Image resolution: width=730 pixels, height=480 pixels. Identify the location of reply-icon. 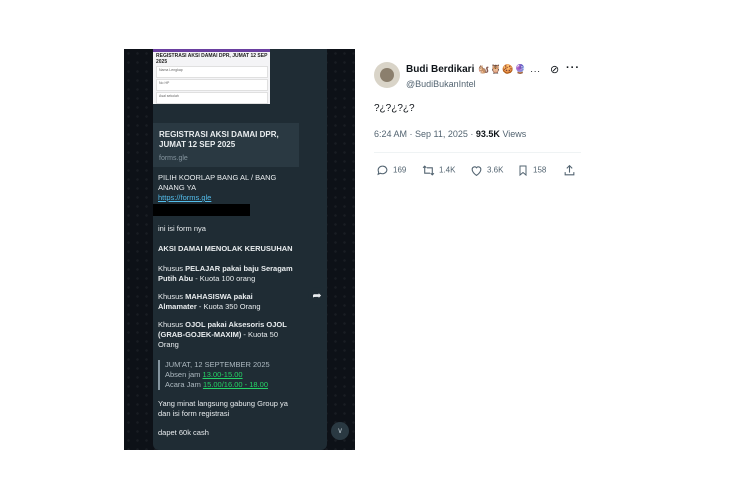
(382, 170).